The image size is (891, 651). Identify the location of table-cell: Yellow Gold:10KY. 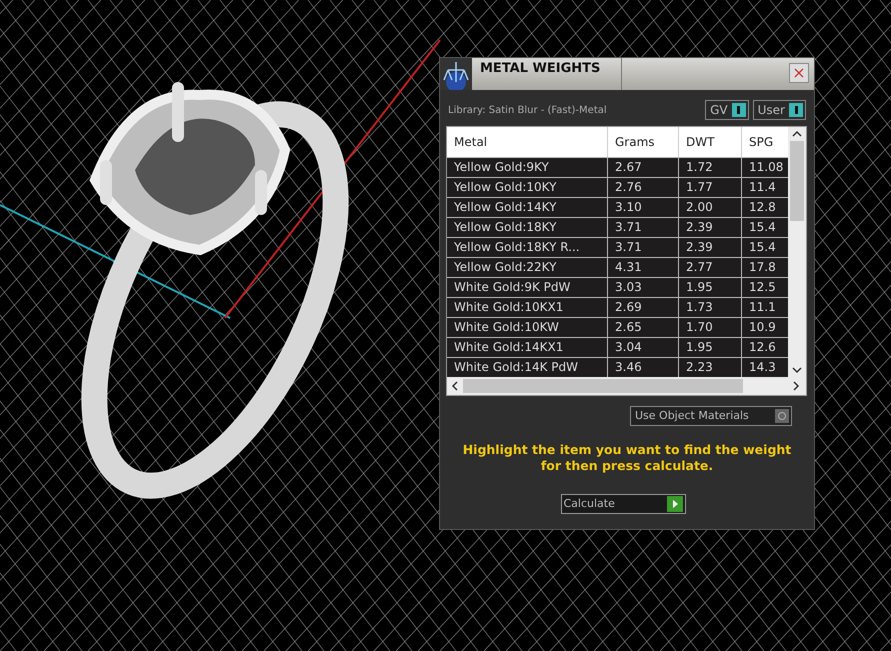
(527, 187).